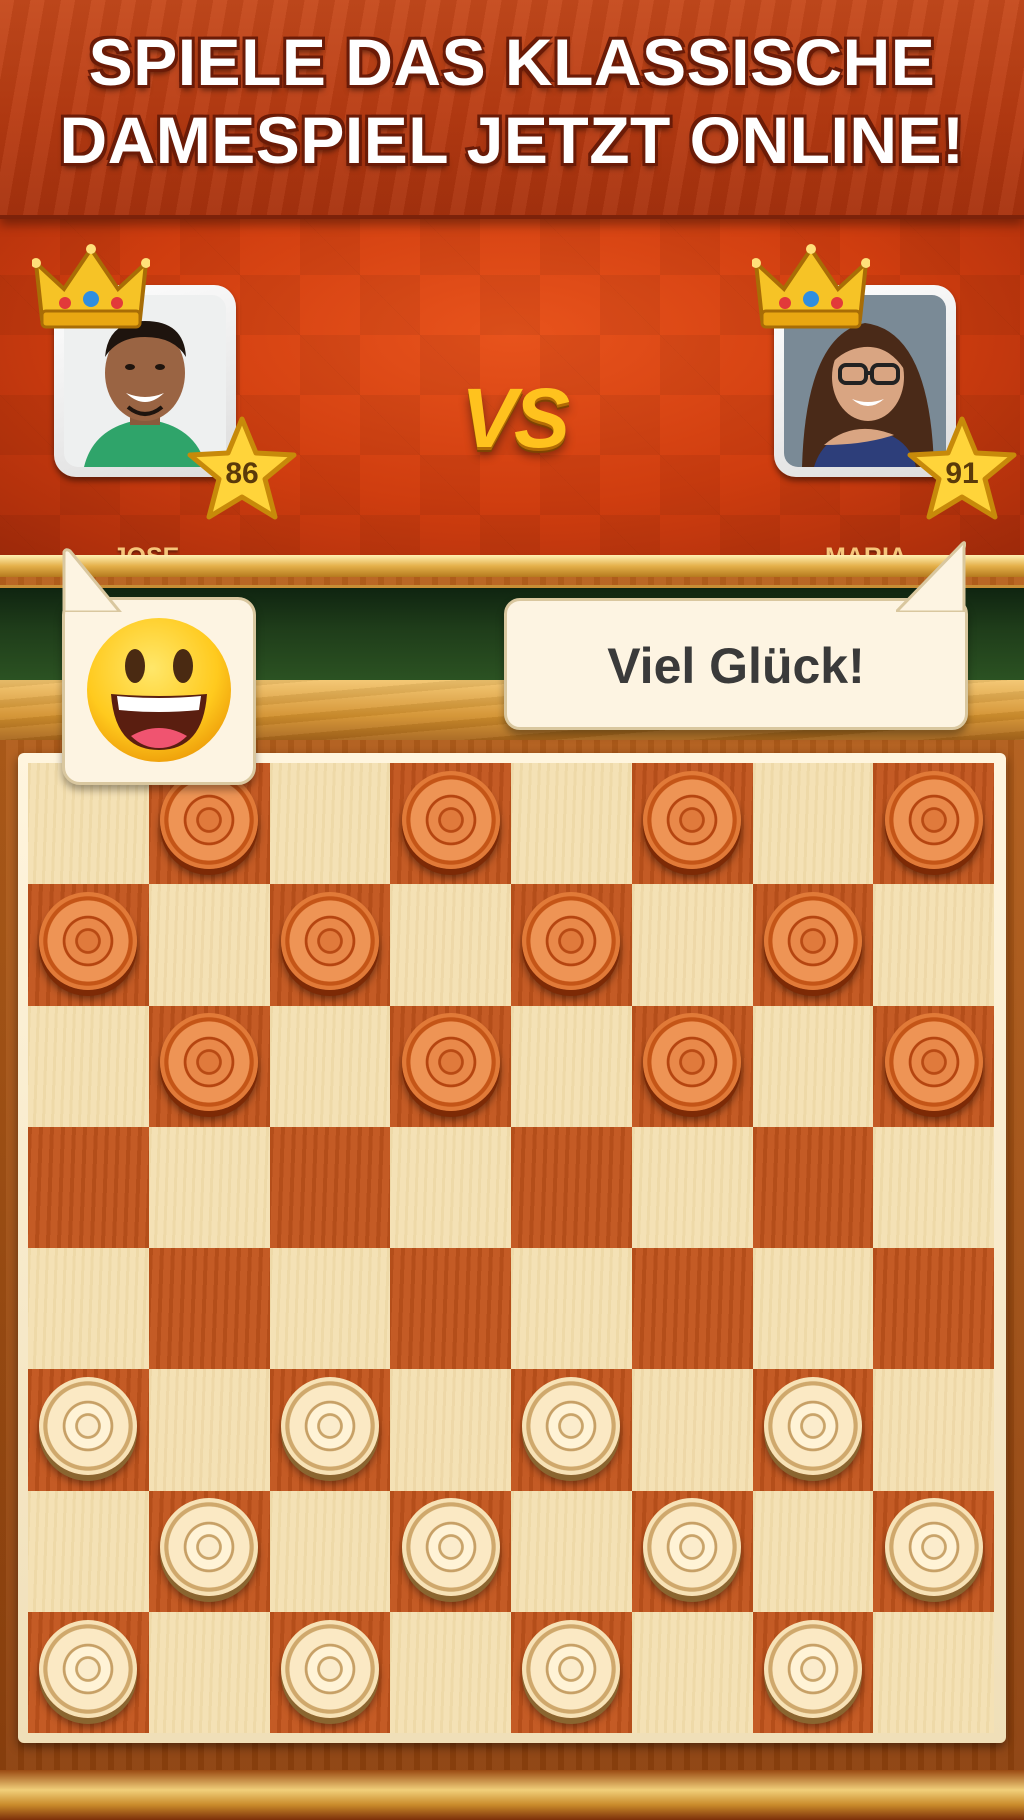  I want to click on grinning-face-emoji-icon, so click(159, 690).